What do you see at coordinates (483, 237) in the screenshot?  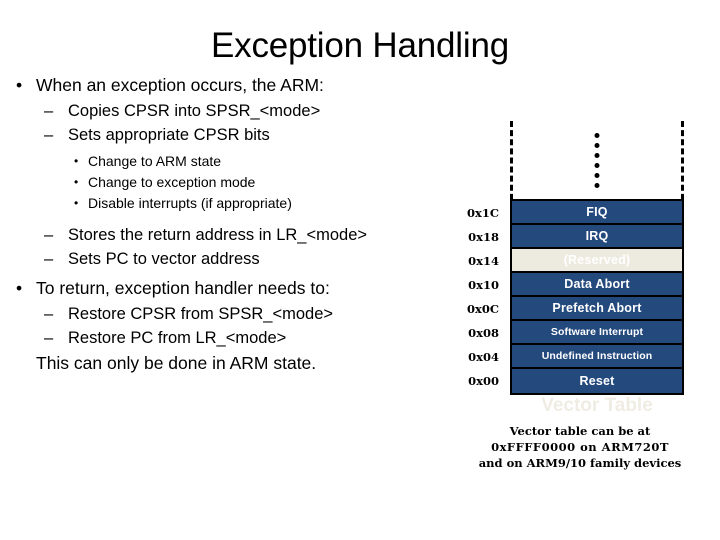 I see `vector-address-label: 0x18` at bounding box center [483, 237].